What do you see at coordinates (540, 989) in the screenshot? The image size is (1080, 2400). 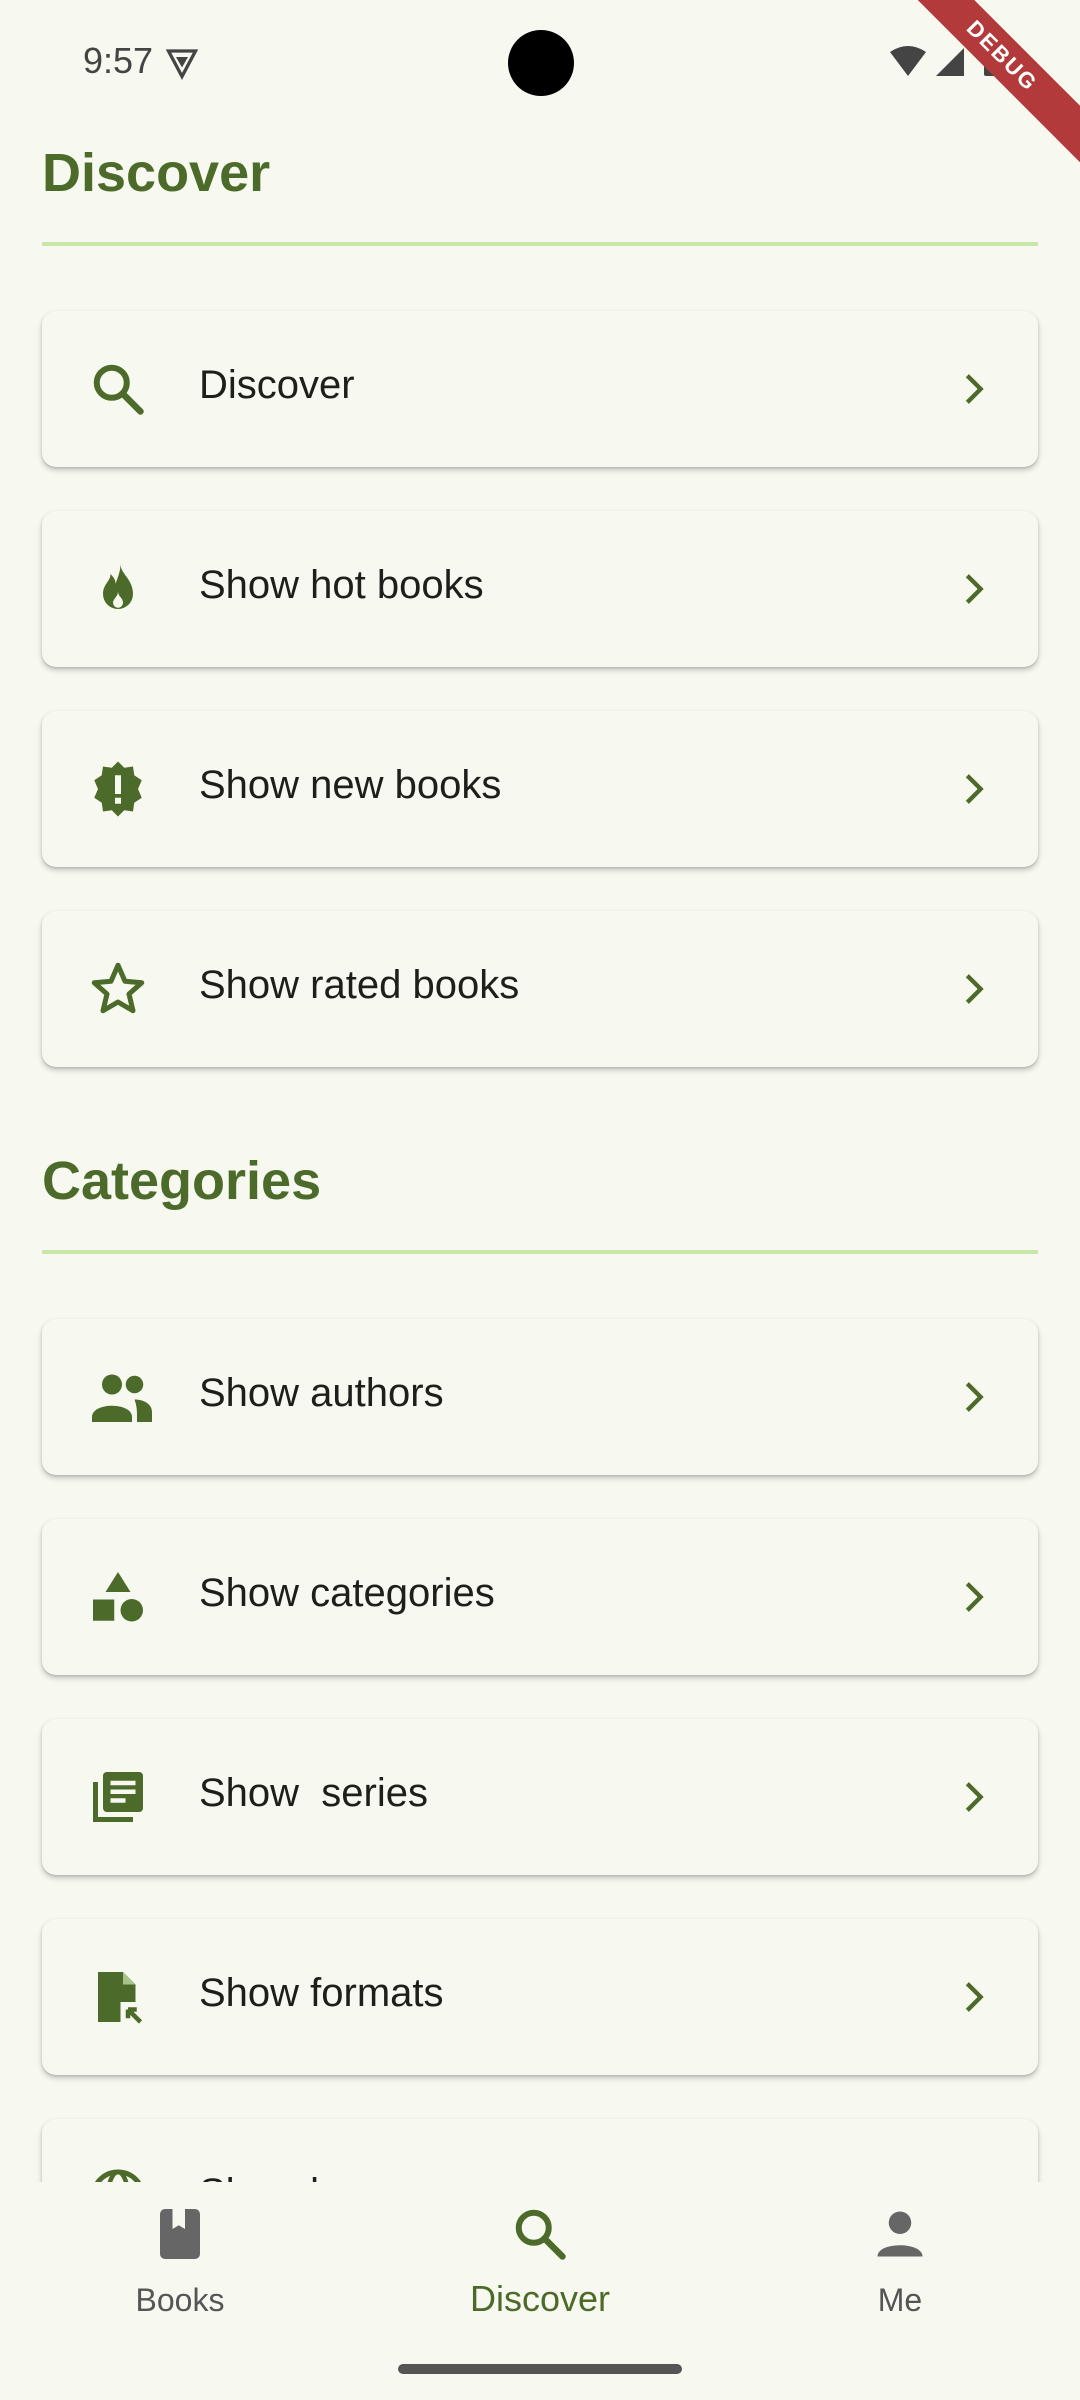 I see `menu-item-rated-books: Show rated books` at bounding box center [540, 989].